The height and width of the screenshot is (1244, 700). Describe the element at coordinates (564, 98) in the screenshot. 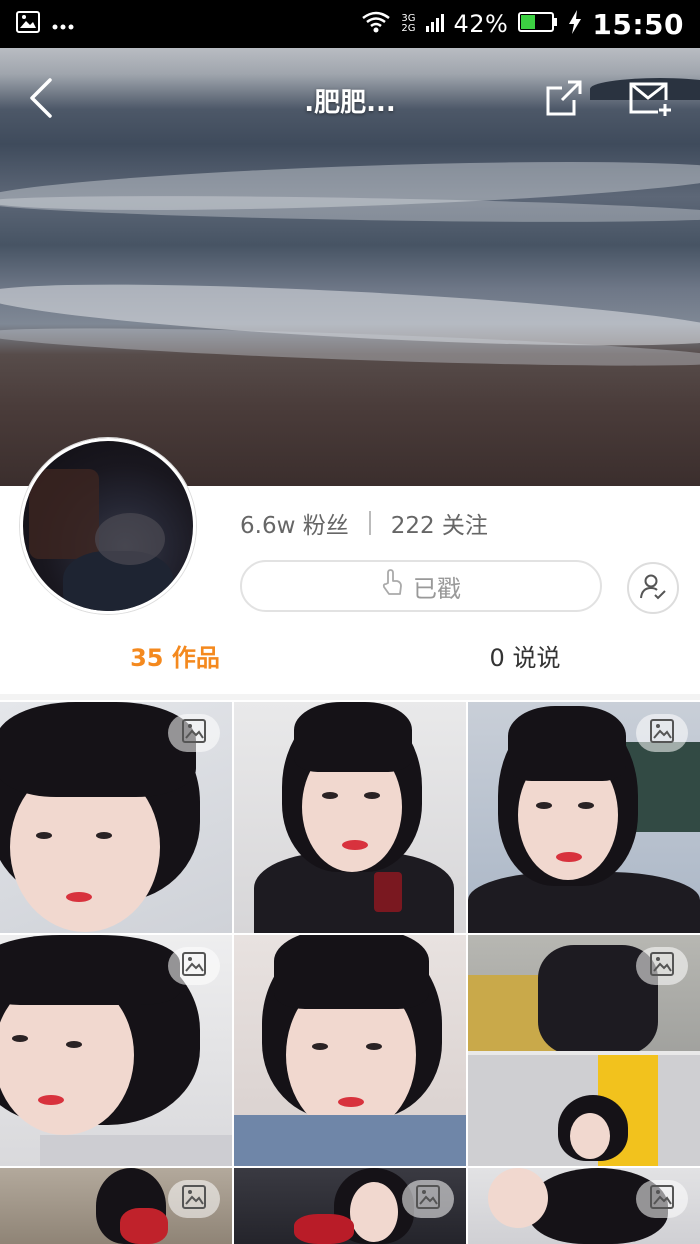

I see `share-button` at that location.